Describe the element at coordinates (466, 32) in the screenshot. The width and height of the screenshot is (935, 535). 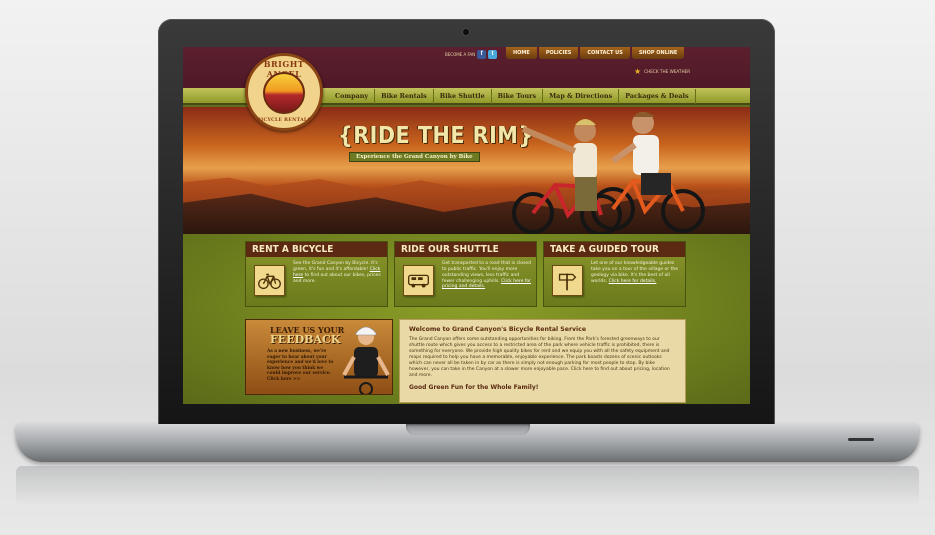
I see `camera-icon` at that location.